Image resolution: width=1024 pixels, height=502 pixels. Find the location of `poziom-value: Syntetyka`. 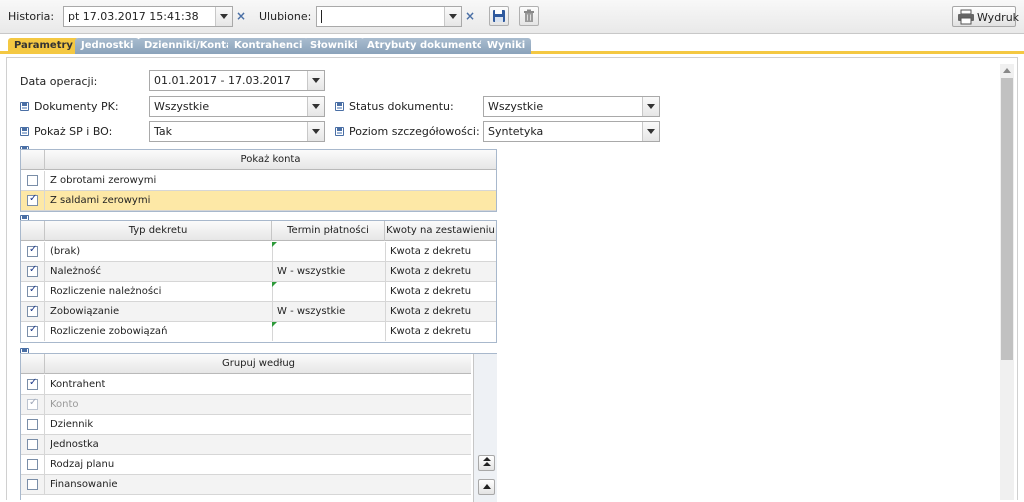

poziom-value: Syntetyka is located at coordinates (516, 131).